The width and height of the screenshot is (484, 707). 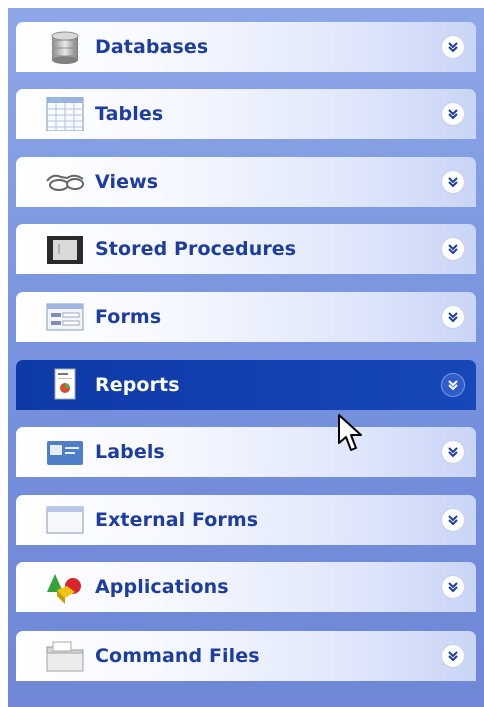 I want to click on section-label: Forms, so click(x=128, y=317).